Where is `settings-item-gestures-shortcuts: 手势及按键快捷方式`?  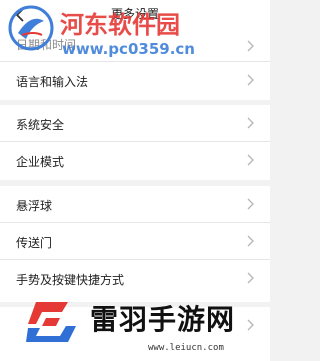
settings-item-gestures-shortcuts: 手势及按键快捷方式 is located at coordinates (135, 278).